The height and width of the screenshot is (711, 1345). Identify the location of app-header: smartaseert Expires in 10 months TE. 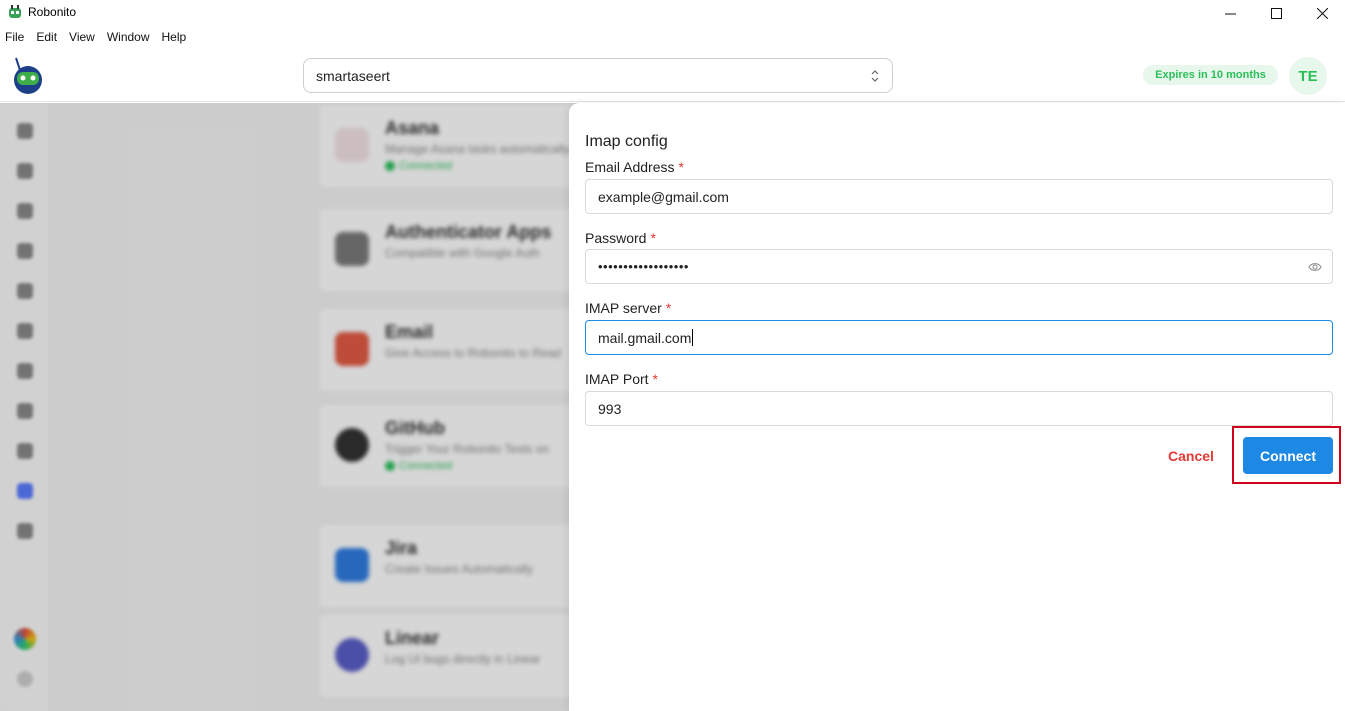
(672, 76).